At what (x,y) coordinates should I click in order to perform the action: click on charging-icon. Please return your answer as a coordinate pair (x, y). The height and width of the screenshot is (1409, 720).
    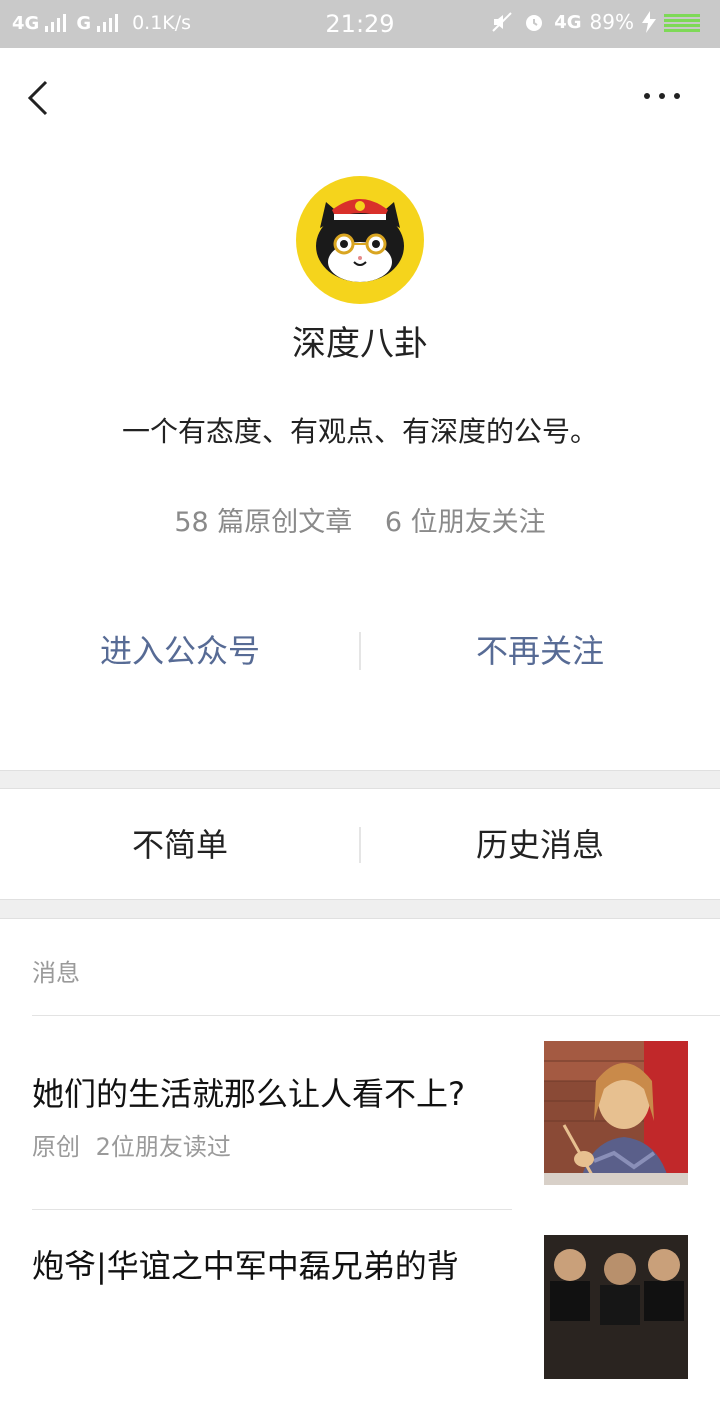
    Looking at the image, I should click on (649, 22).